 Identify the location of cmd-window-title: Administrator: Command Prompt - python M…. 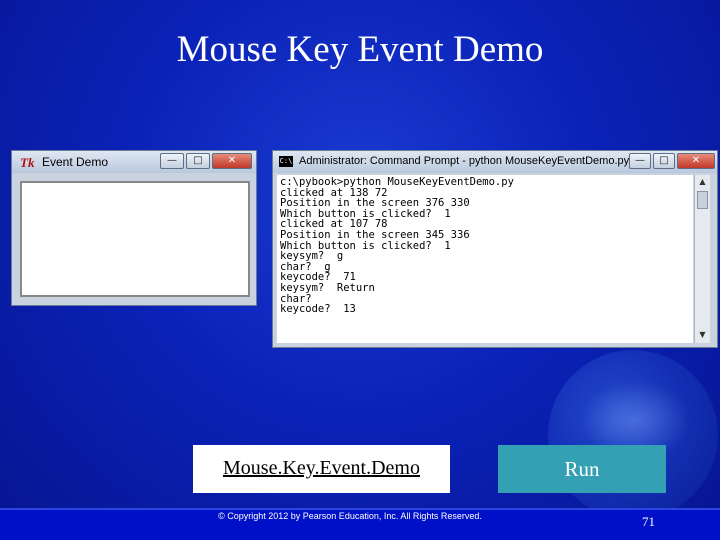
(464, 161).